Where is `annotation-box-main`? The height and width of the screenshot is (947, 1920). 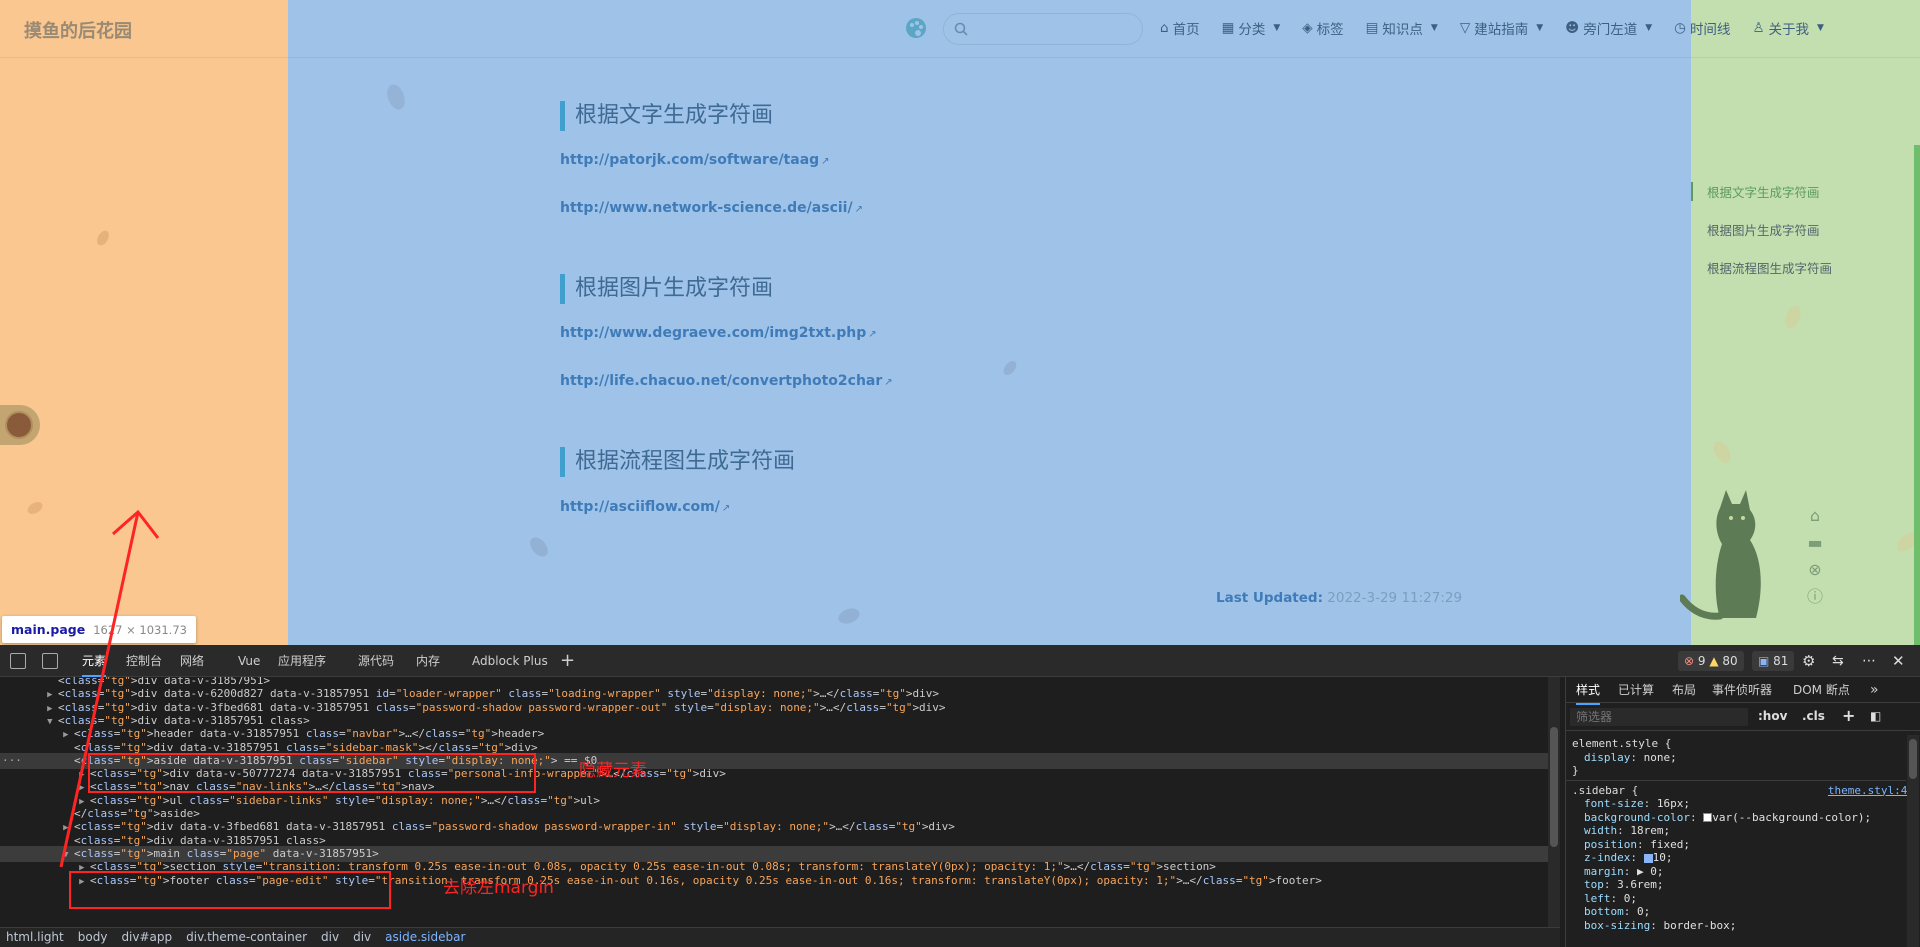 annotation-box-main is located at coordinates (230, 890).